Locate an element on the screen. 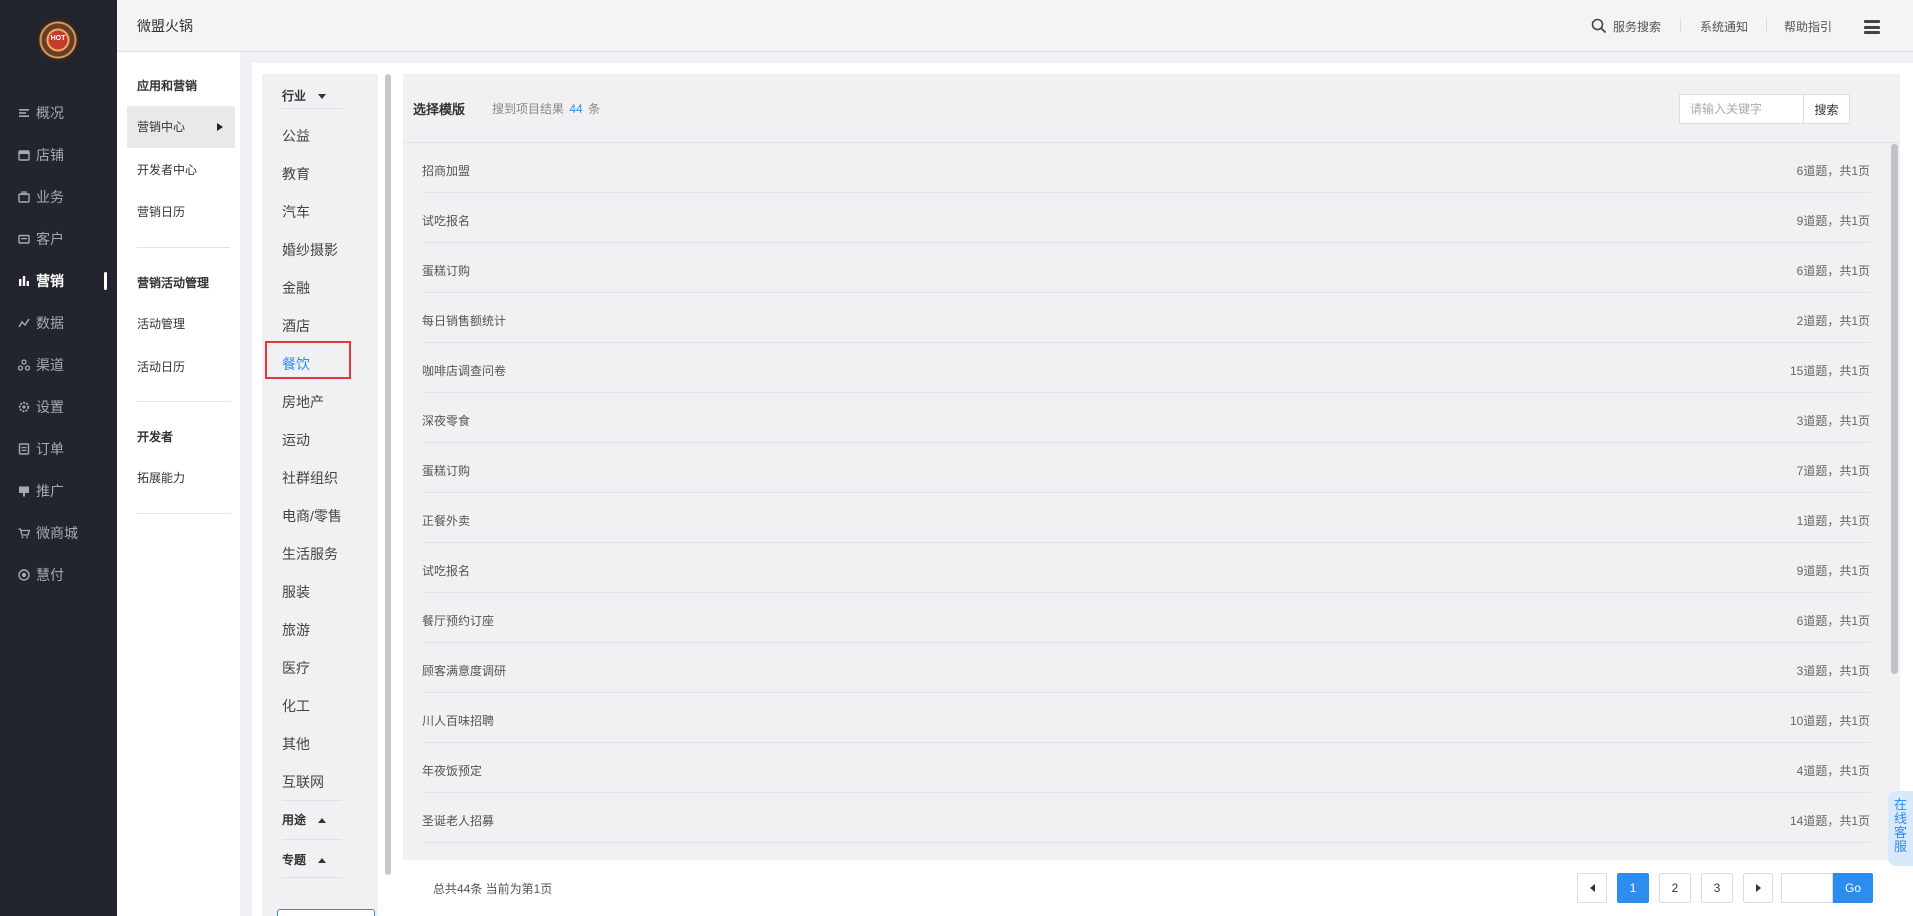  category-divider is located at coordinates (312, 877).